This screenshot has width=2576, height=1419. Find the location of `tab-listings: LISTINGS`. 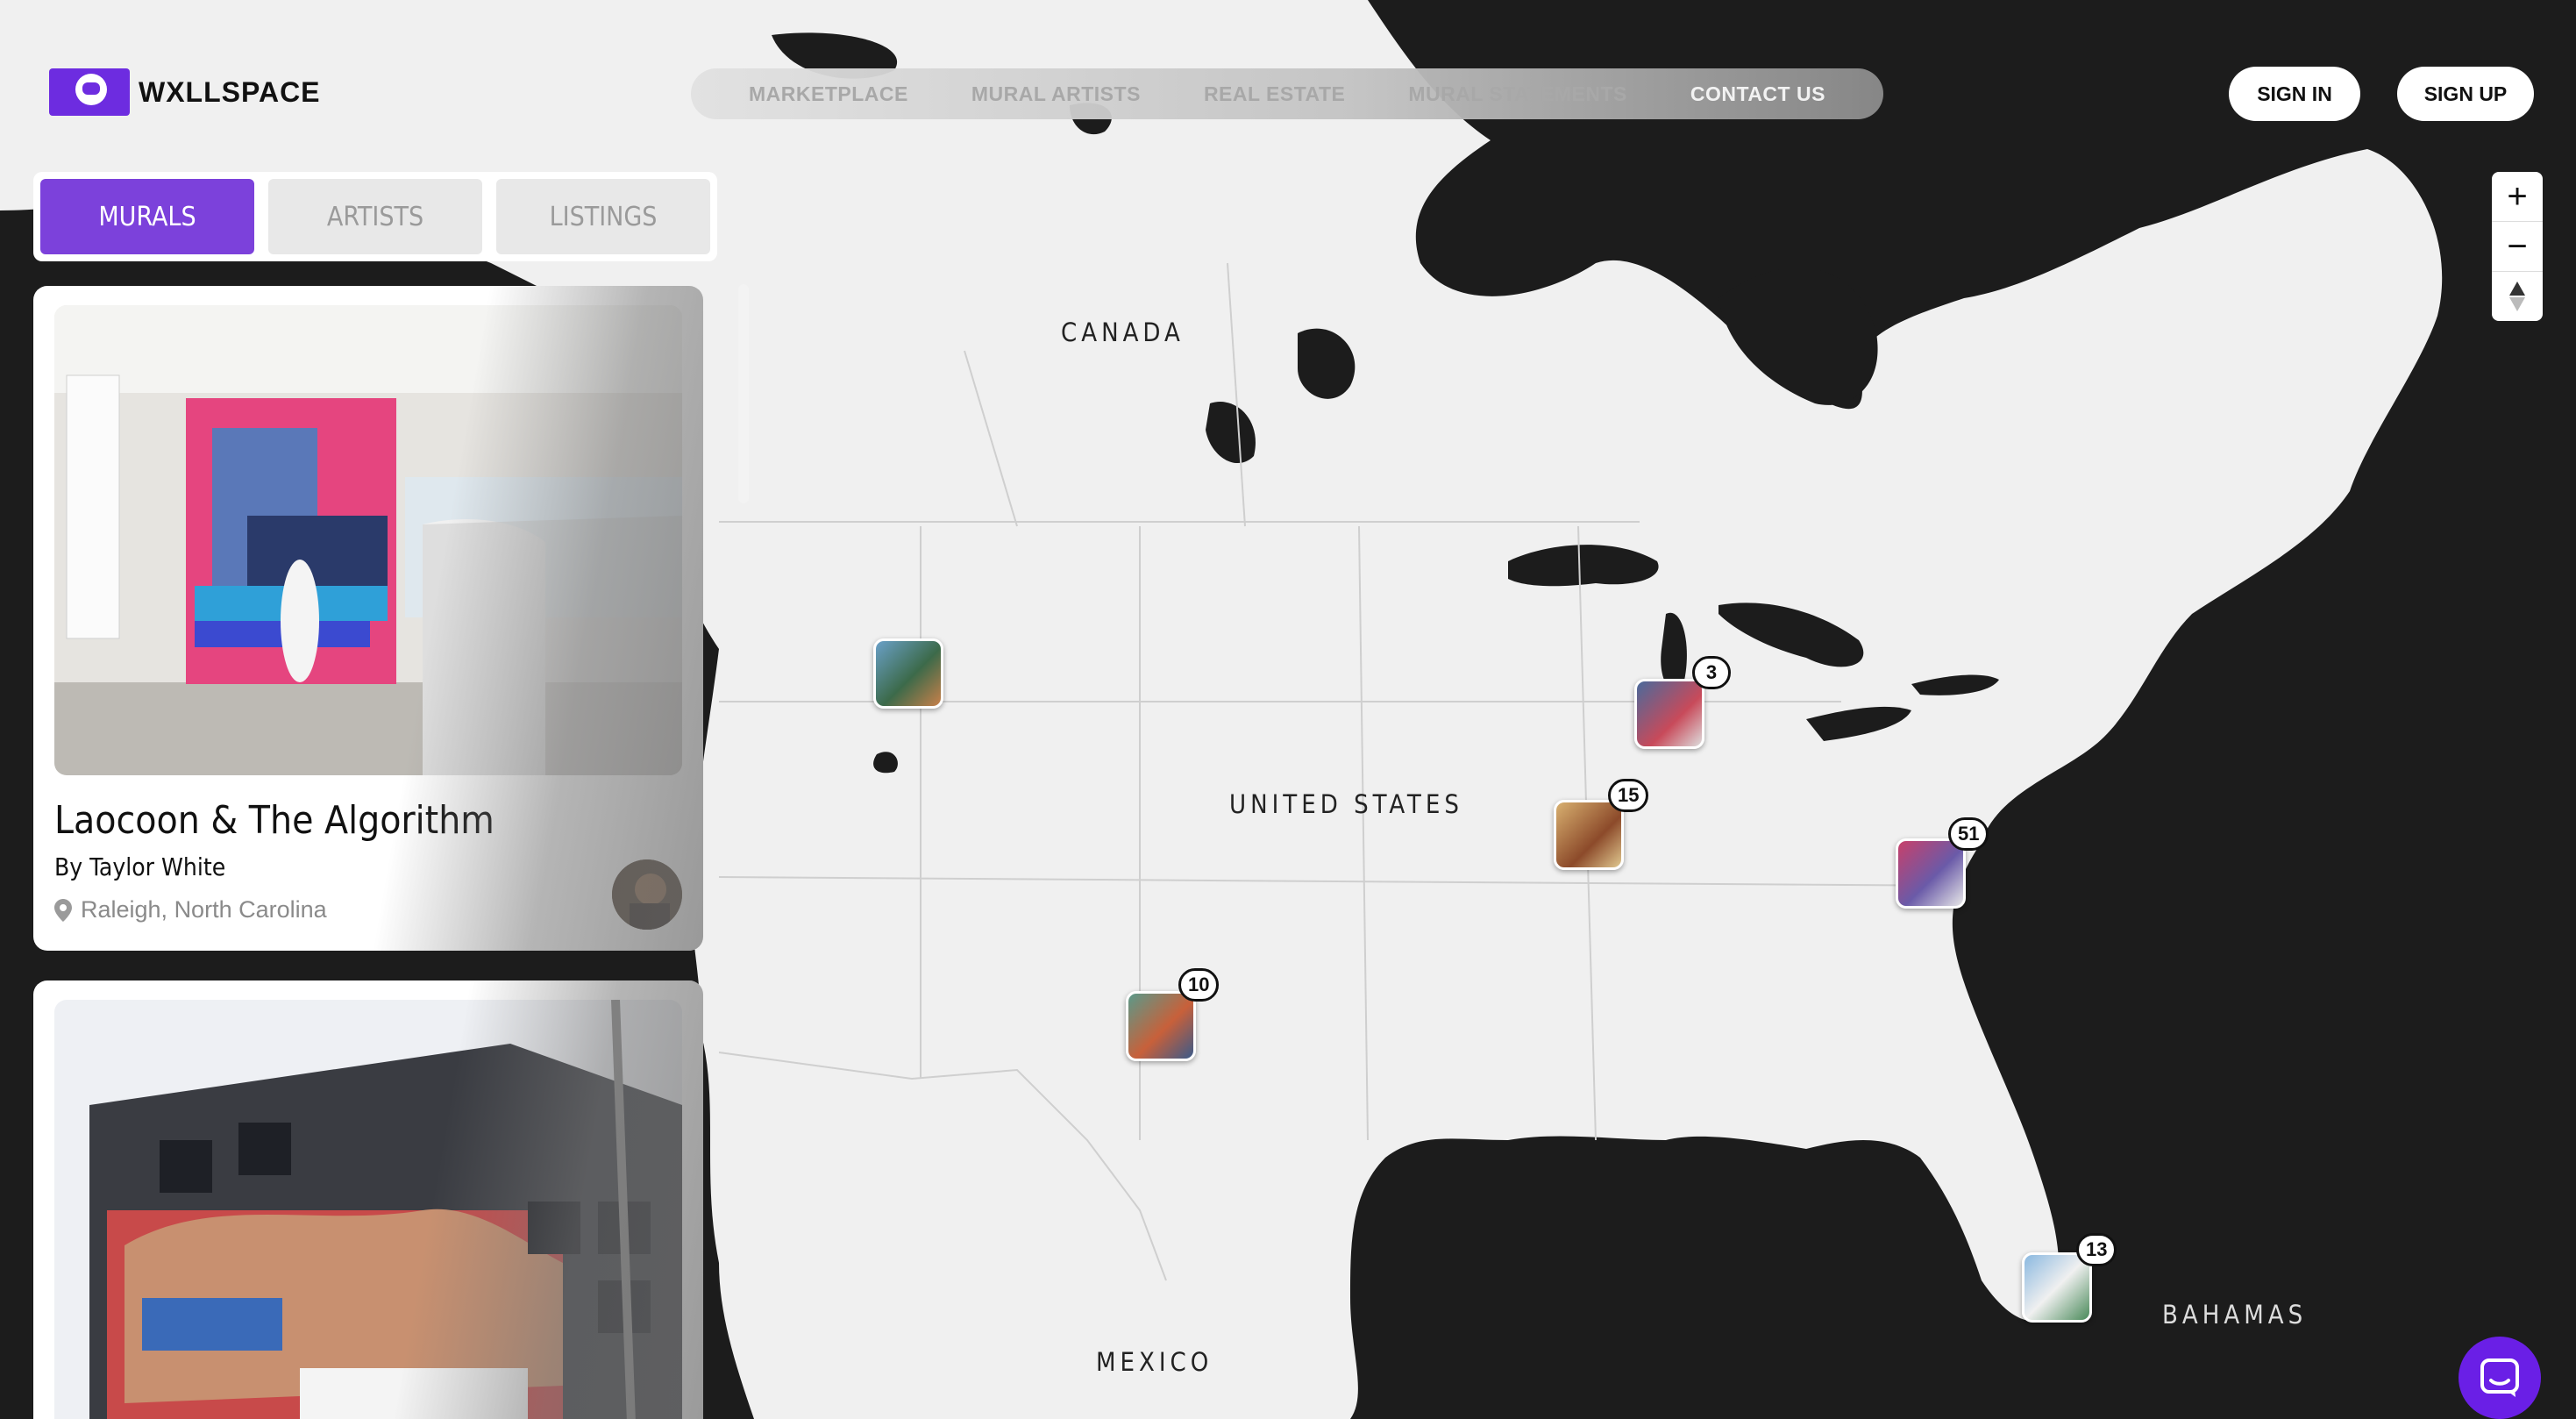

tab-listings: LISTINGS is located at coordinates (603, 216).